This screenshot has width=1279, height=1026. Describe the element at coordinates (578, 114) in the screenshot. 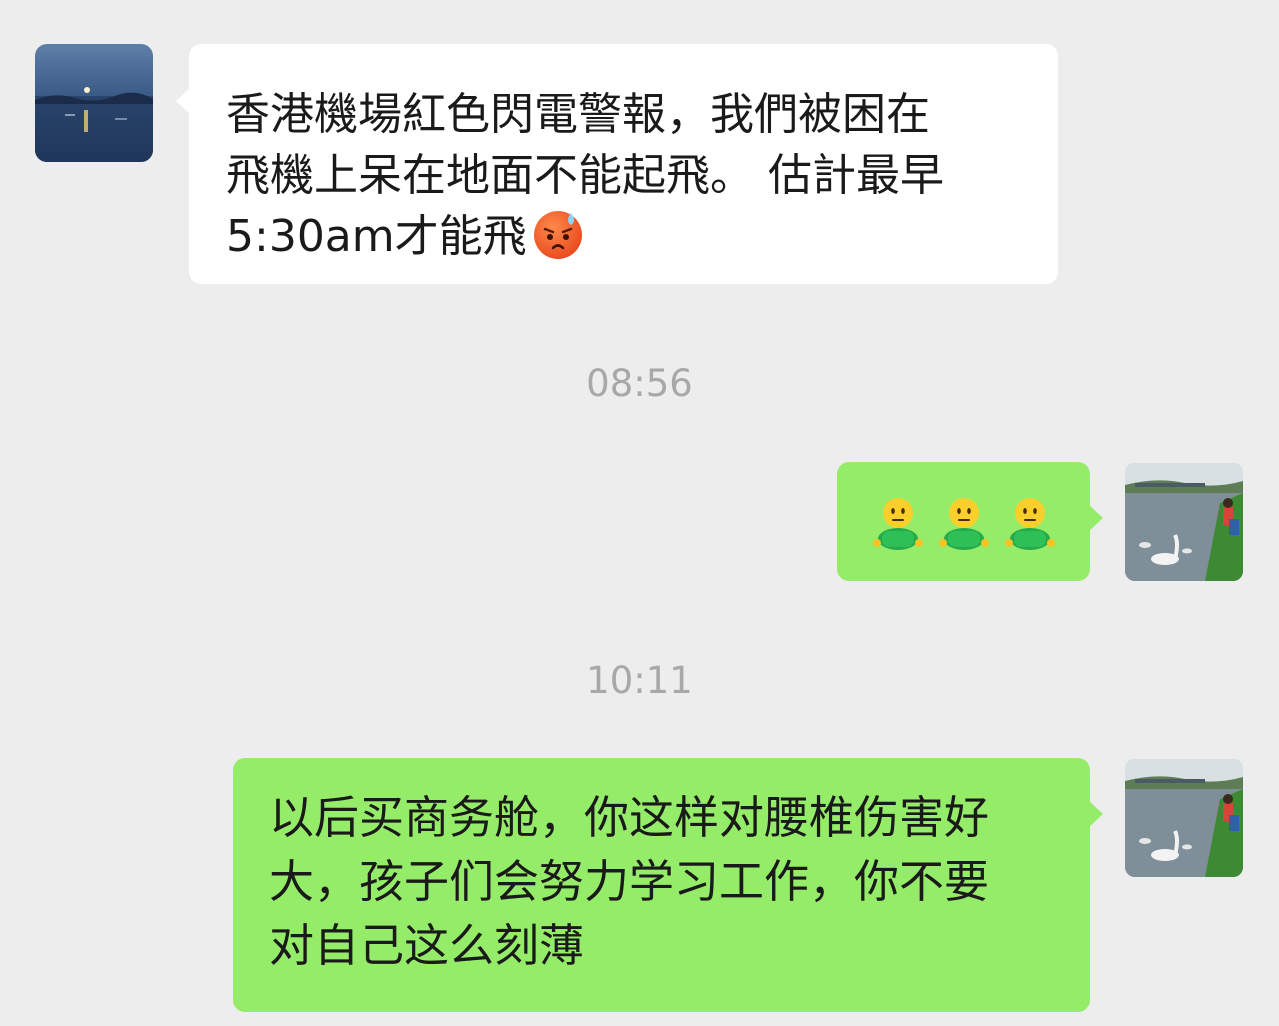

I see `message-text-line: 香港機場紅色閃電警報，我們被困在` at that location.